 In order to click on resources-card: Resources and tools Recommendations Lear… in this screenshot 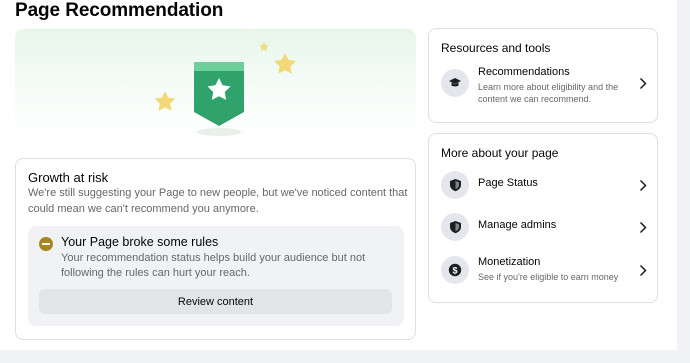, I will do `click(543, 75)`.